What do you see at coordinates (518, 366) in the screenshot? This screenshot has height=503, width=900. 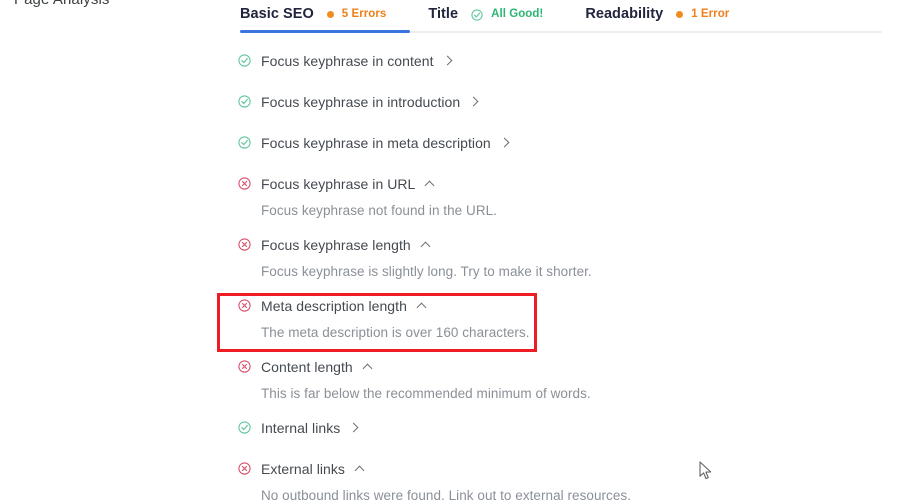 I see `list-item-header: Content length` at bounding box center [518, 366].